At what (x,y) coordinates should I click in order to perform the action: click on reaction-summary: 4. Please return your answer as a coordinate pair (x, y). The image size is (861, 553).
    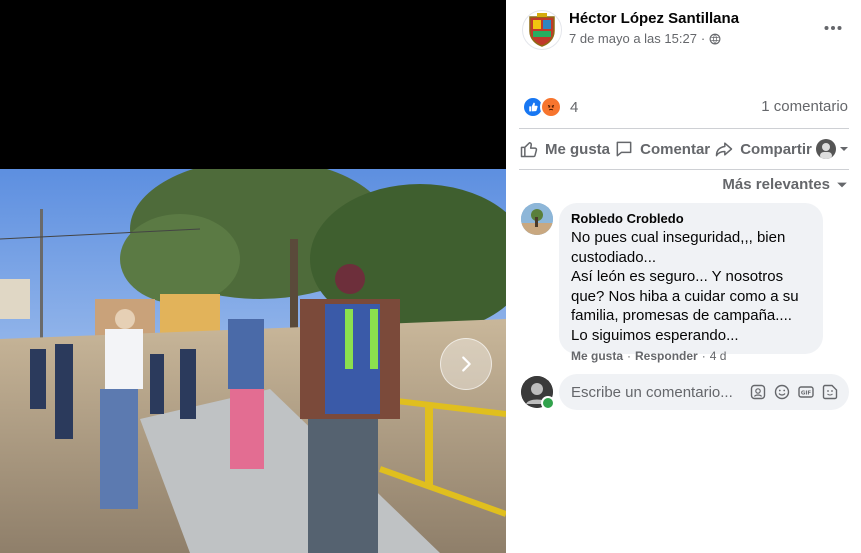
    Looking at the image, I should click on (550, 107).